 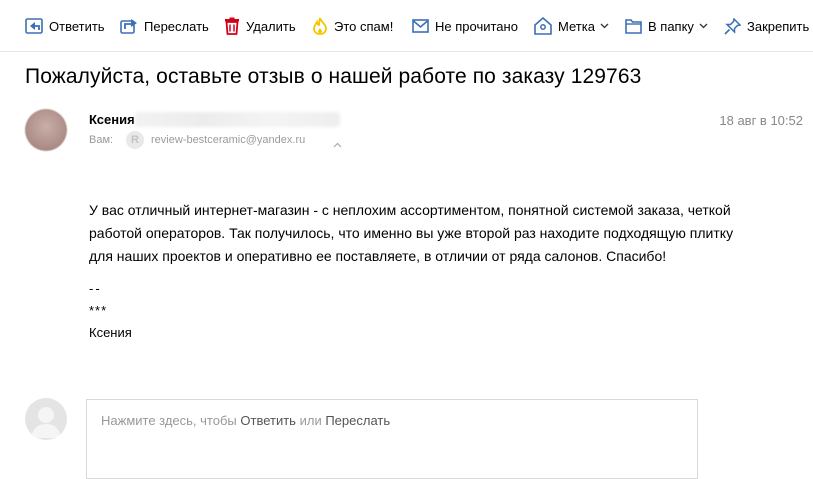 What do you see at coordinates (268, 420) in the screenshot?
I see `quick-reply-link: Ответить` at bounding box center [268, 420].